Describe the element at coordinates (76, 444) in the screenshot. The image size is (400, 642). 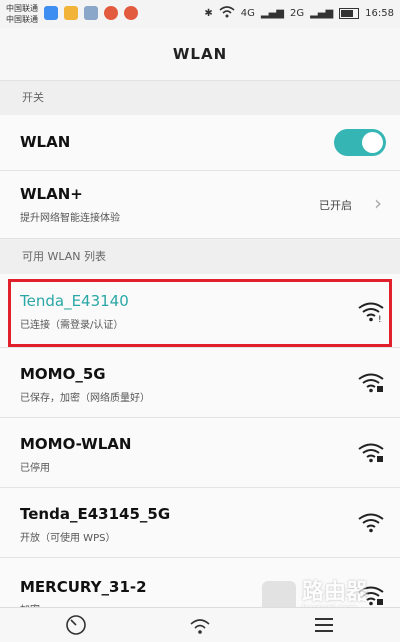
I see `network-ssid: MOMO-WLAN` at that location.